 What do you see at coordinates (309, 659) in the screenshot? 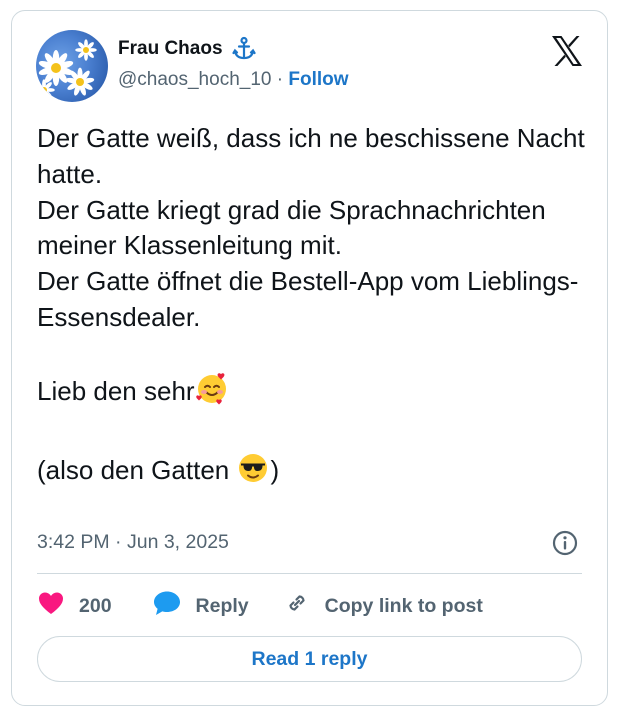
I see `read-replies-button: Read 1 reply` at bounding box center [309, 659].